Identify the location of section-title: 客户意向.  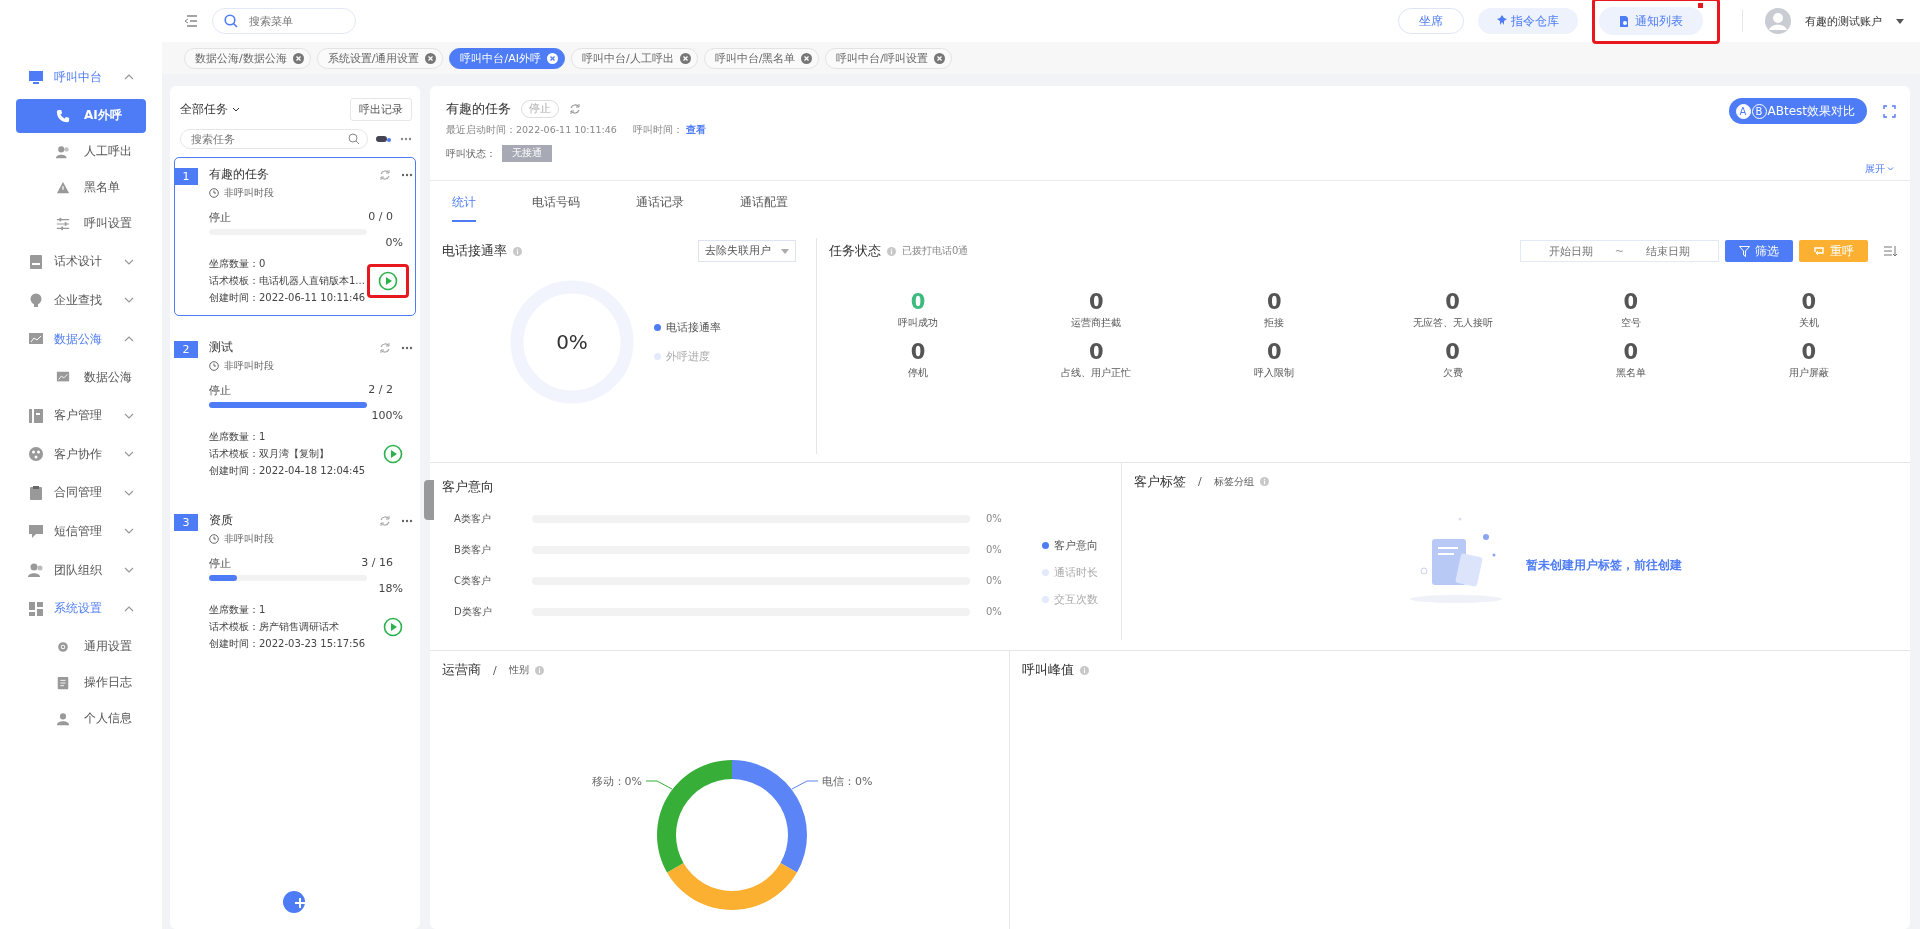
(468, 487).